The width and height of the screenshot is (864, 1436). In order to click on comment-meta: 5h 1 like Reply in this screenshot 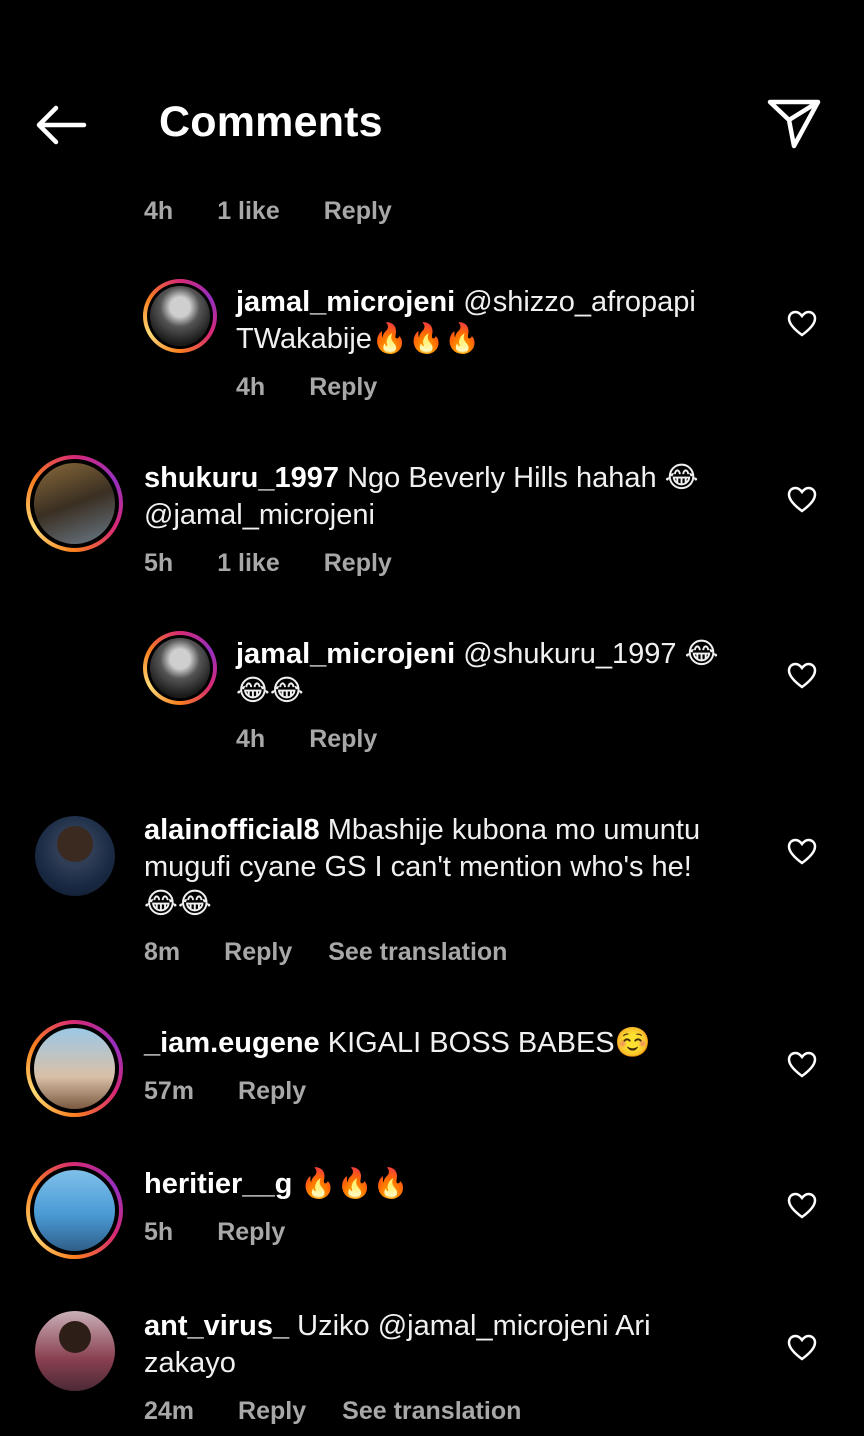, I will do `click(286, 563)`.